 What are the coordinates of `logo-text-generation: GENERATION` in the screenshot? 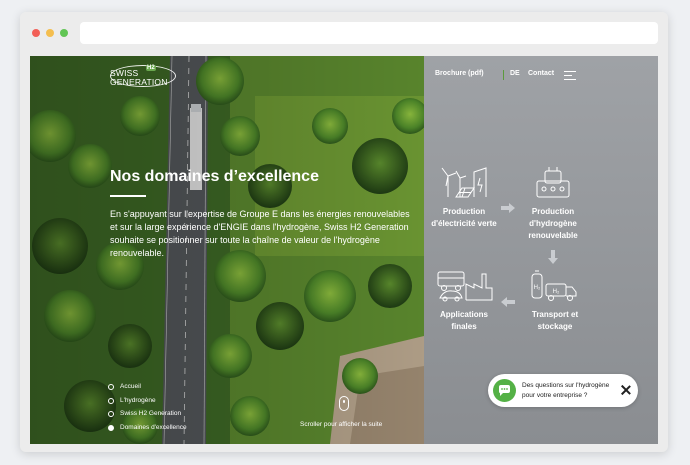 It's located at (139, 82).